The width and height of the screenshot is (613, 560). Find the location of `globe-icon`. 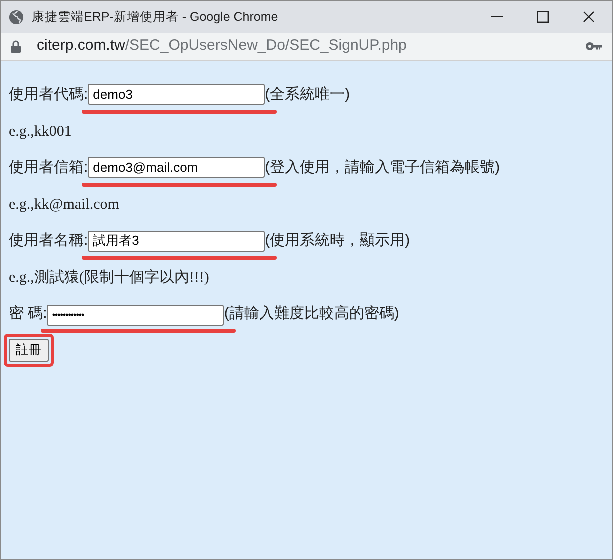

globe-icon is located at coordinates (16, 17).